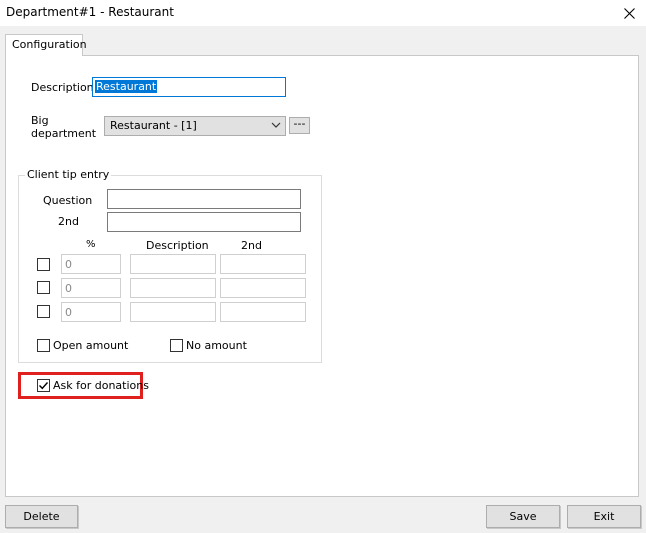  Describe the element at coordinates (49, 44) in the screenshot. I see `tab-label: Configuration` at that location.